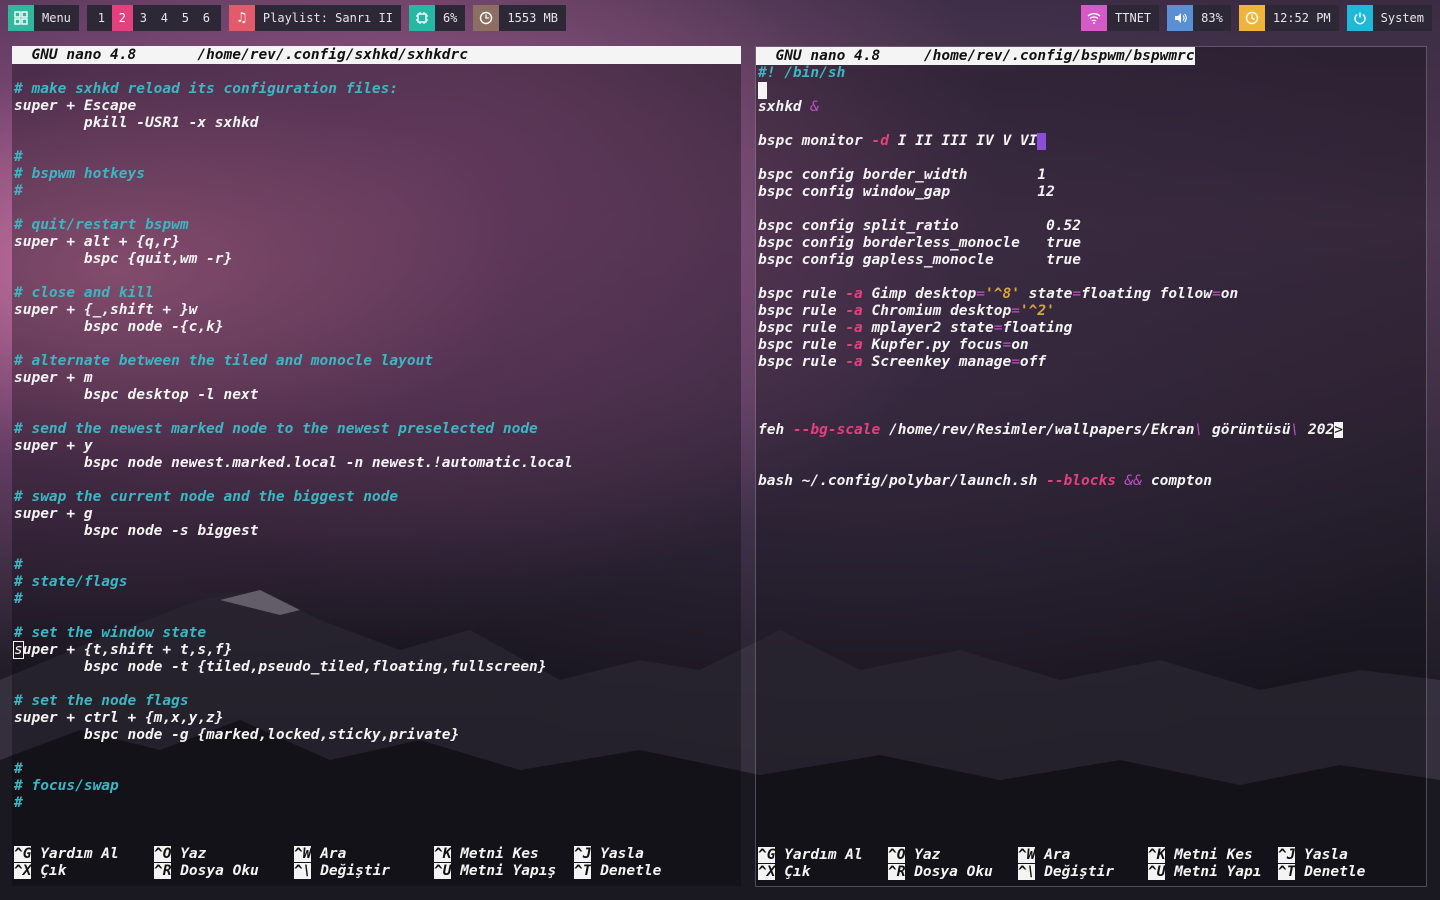 This screenshot has height=900, width=1440. Describe the element at coordinates (920, 243) in the screenshot. I see `code-line: bspc config borderless_monocle true` at that location.